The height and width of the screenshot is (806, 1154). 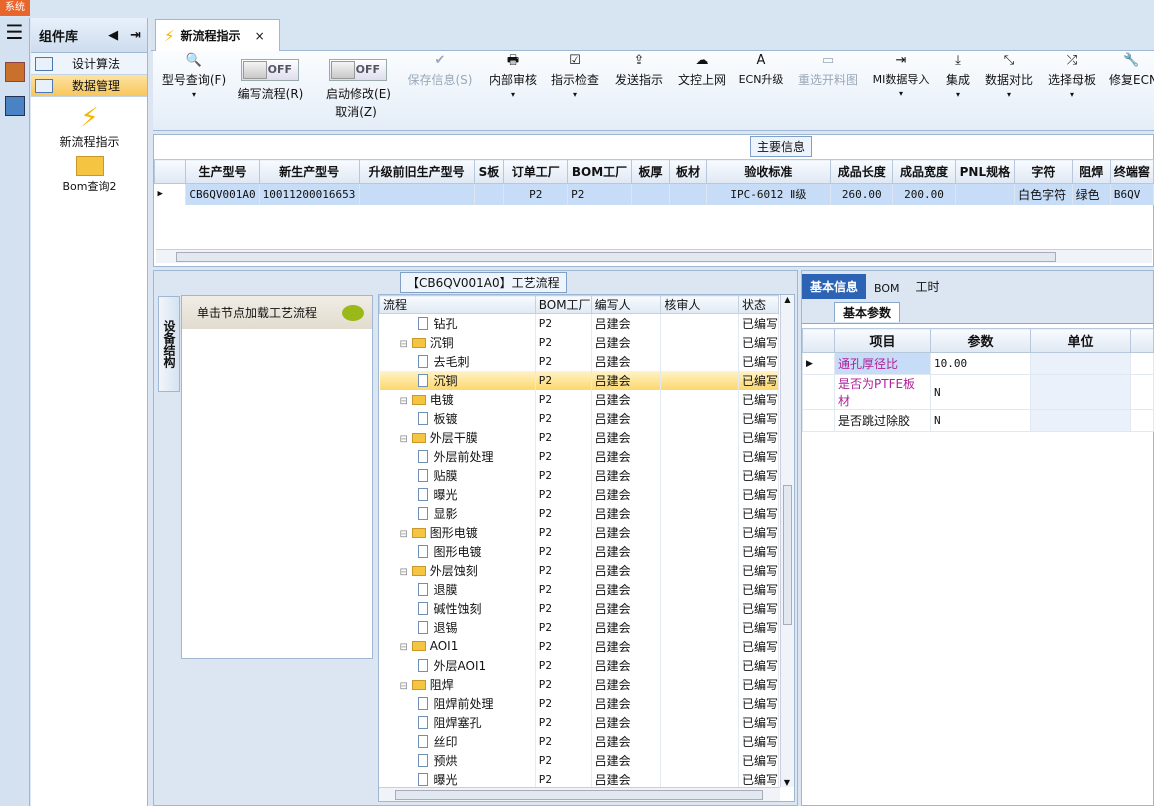 I want to click on tree-row: ⊟ AOI1 P2 吕建会 已编写, so click(x=579, y=646).